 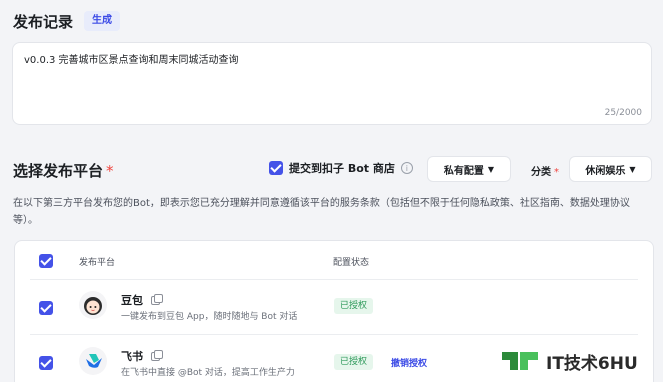 What do you see at coordinates (541, 172) in the screenshot?
I see `category-label-text: 分类` at bounding box center [541, 172].